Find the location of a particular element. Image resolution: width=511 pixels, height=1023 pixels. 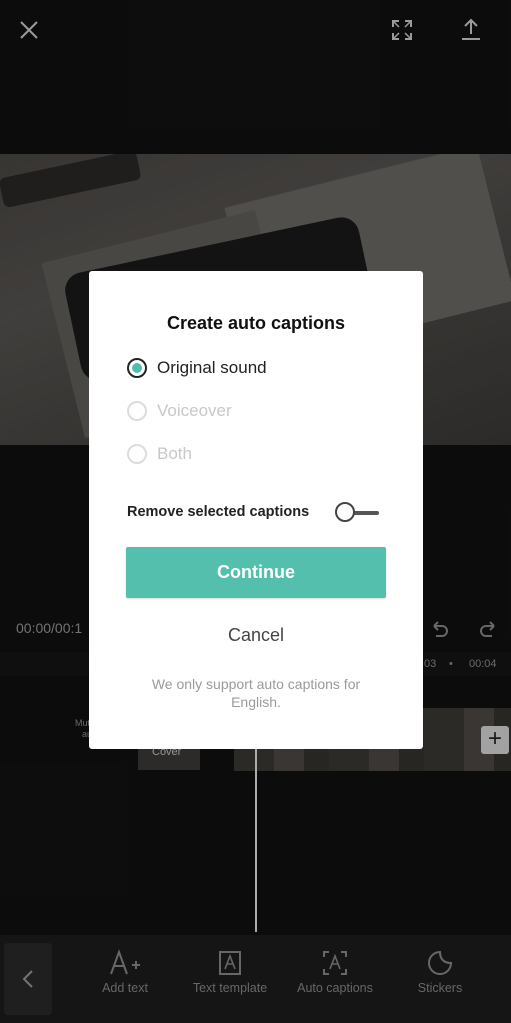

dialog-title: Create auto captions is located at coordinates (256, 323).